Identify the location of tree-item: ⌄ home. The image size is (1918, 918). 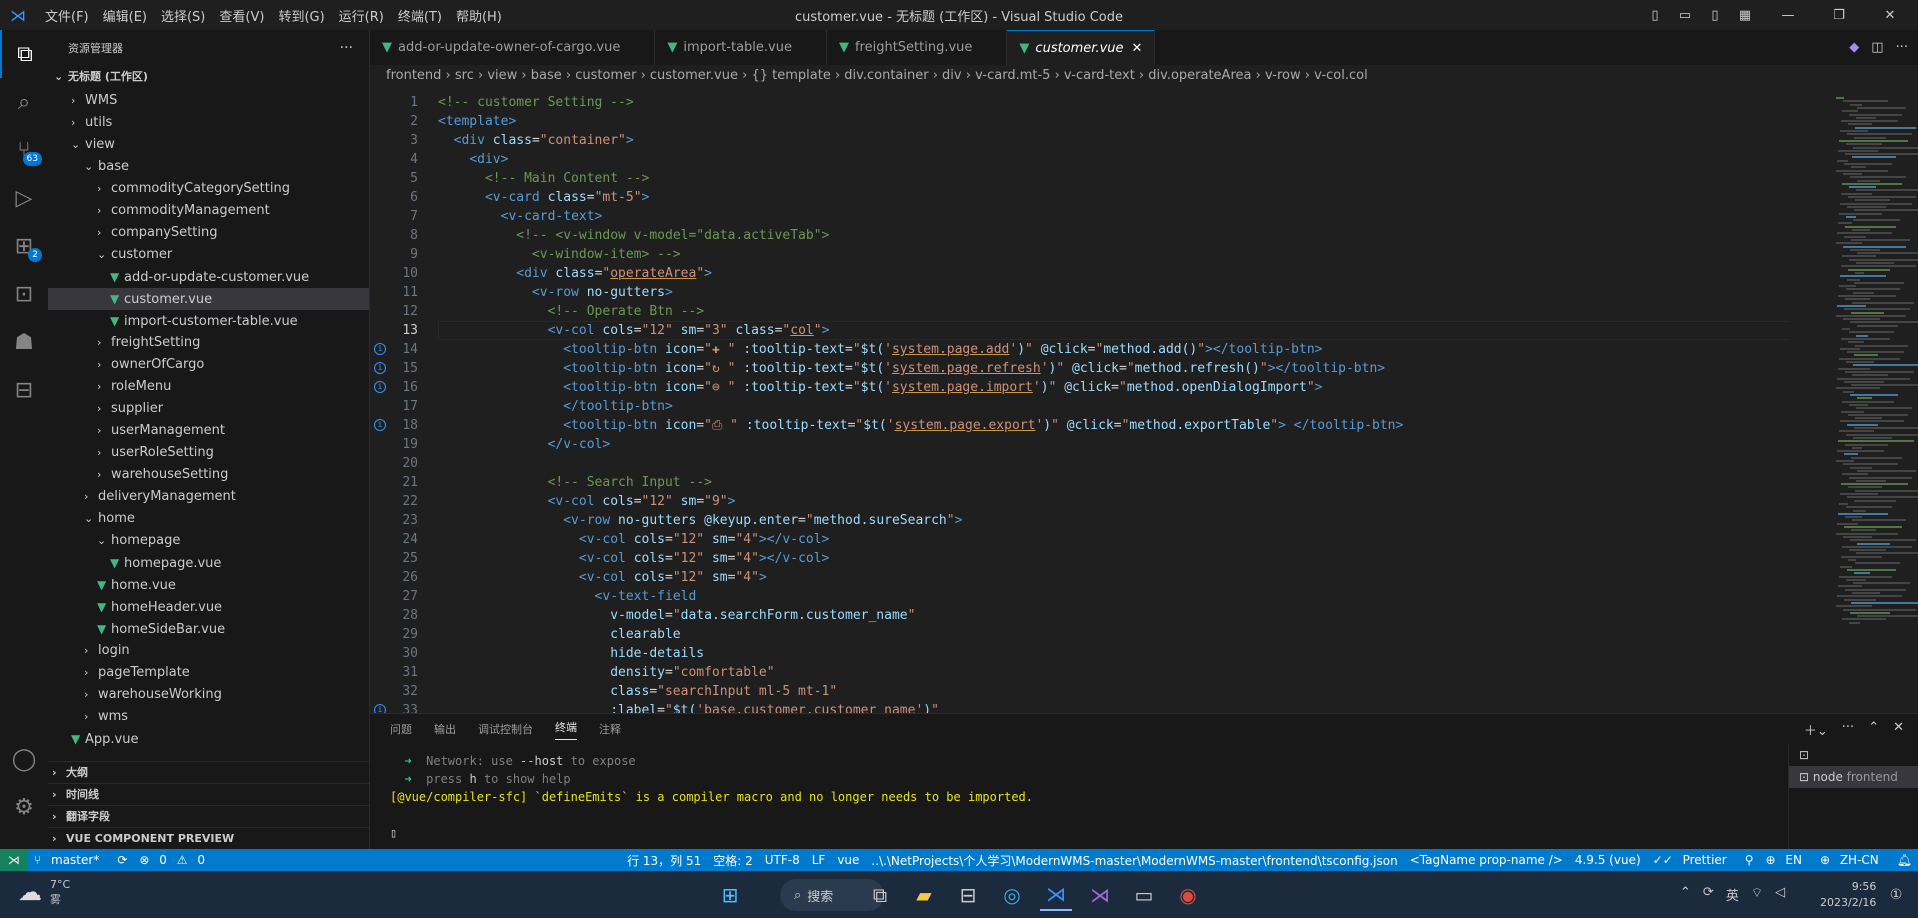
(208, 519).